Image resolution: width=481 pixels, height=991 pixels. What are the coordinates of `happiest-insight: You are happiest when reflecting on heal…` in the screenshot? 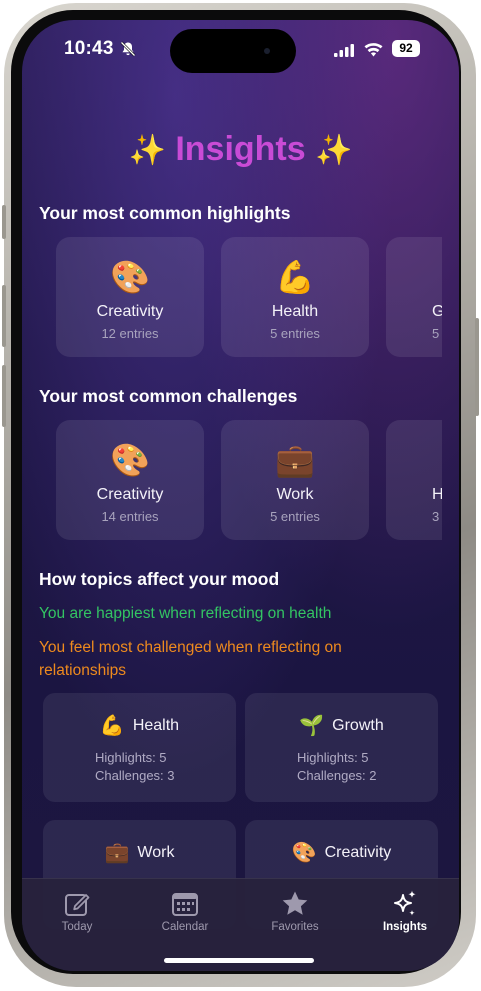 It's located at (185, 613).